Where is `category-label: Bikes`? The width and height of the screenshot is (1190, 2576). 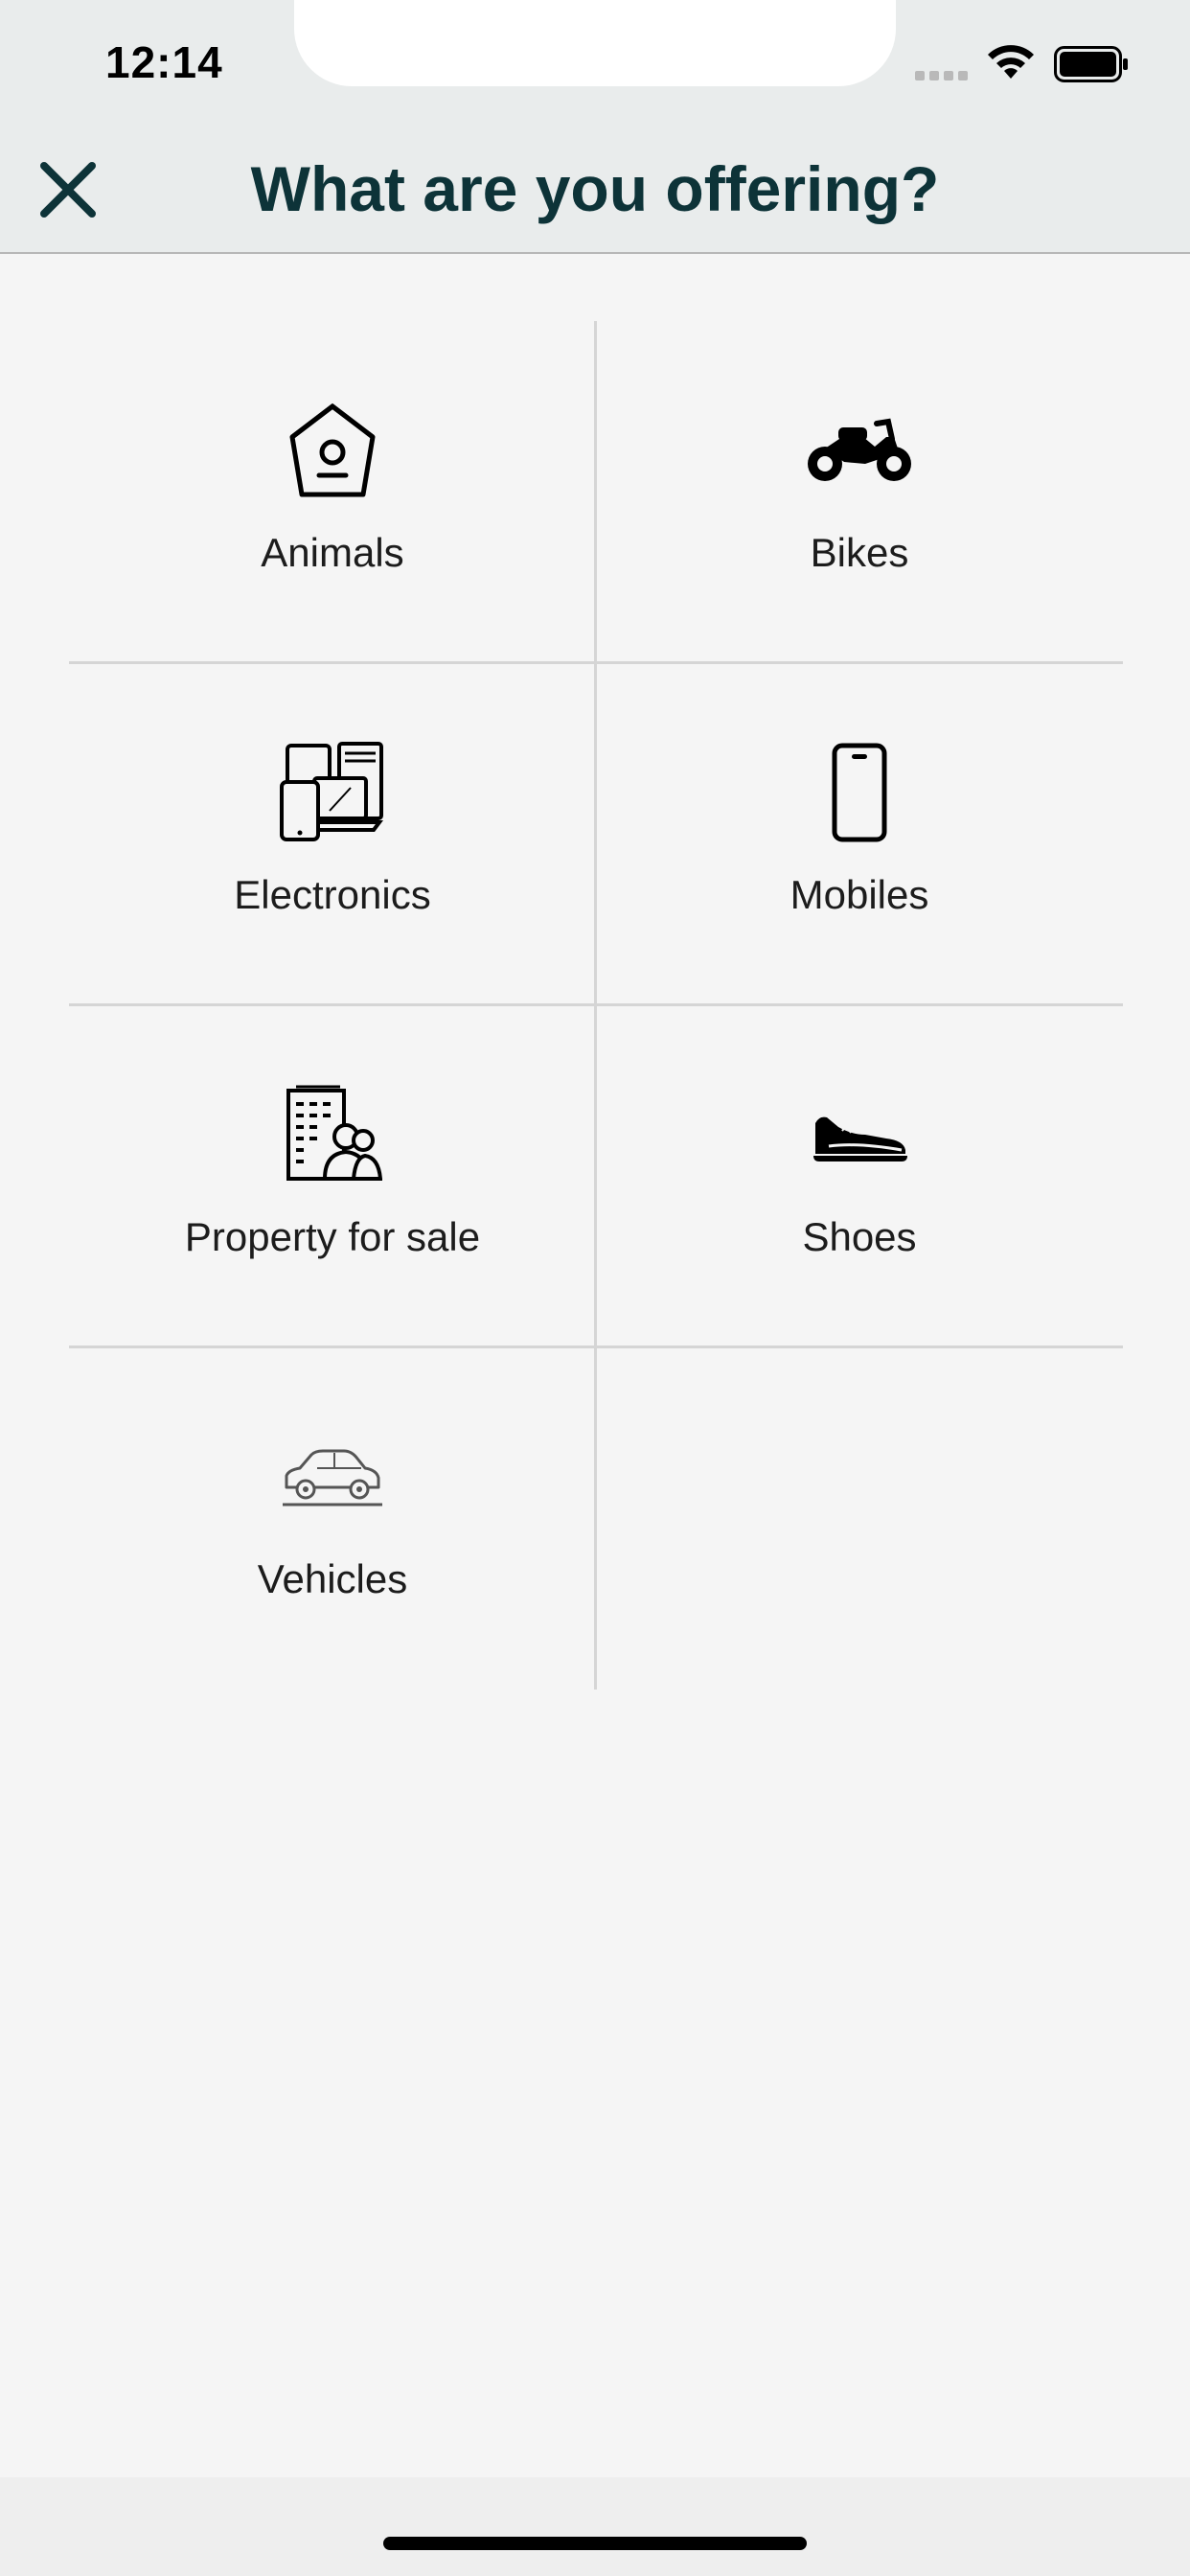 category-label: Bikes is located at coordinates (859, 552).